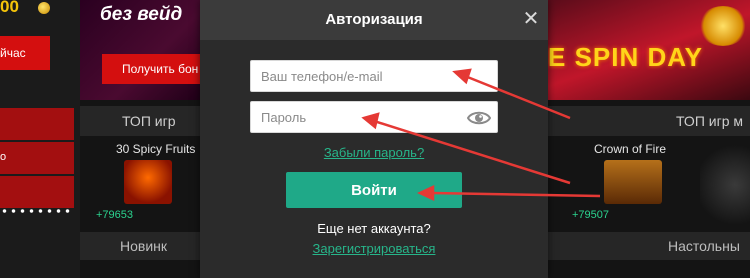 The image size is (750, 278). I want to click on game-title: 30 Spicy Fruits, so click(156, 149).